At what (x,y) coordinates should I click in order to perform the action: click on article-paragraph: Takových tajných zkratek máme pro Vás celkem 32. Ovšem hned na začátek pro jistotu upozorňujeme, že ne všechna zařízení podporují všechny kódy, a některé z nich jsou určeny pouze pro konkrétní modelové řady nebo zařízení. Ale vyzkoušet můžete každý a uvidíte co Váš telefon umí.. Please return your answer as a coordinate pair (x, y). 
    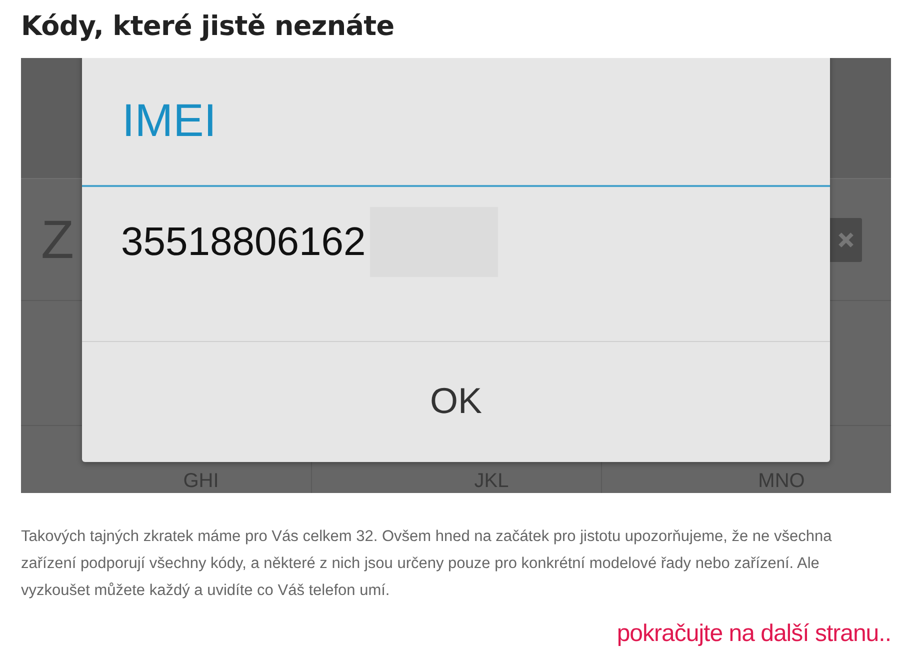
    Looking at the image, I should click on (427, 564).